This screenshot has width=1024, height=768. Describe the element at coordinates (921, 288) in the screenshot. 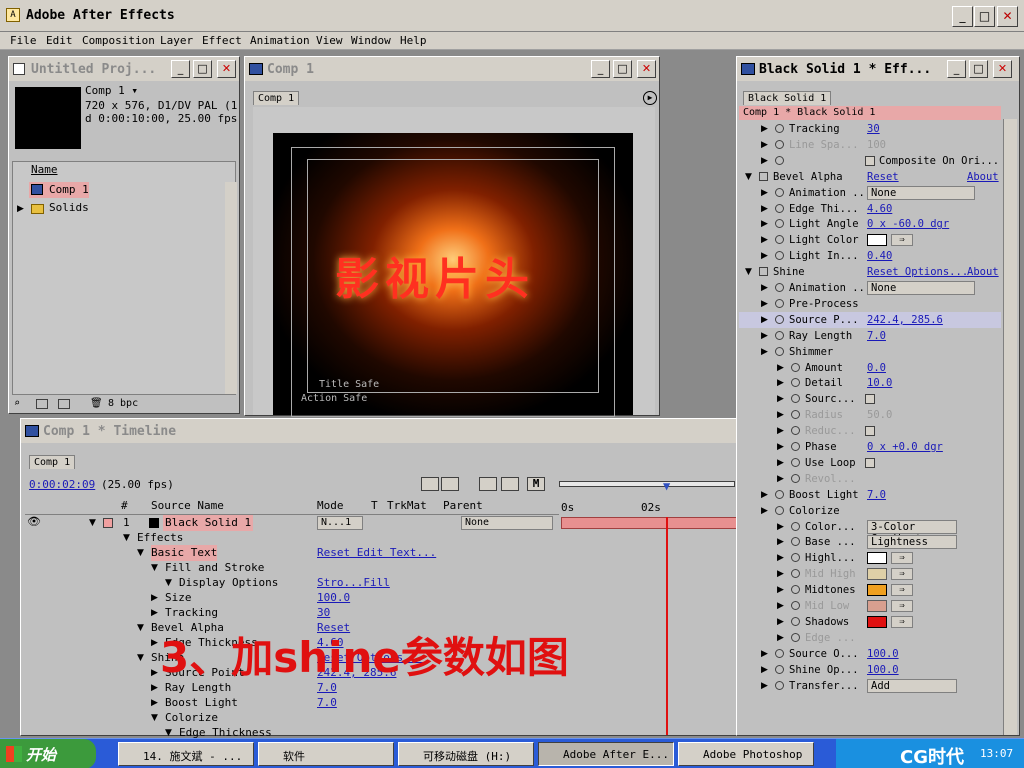

I see `effect-dropdown: None` at that location.